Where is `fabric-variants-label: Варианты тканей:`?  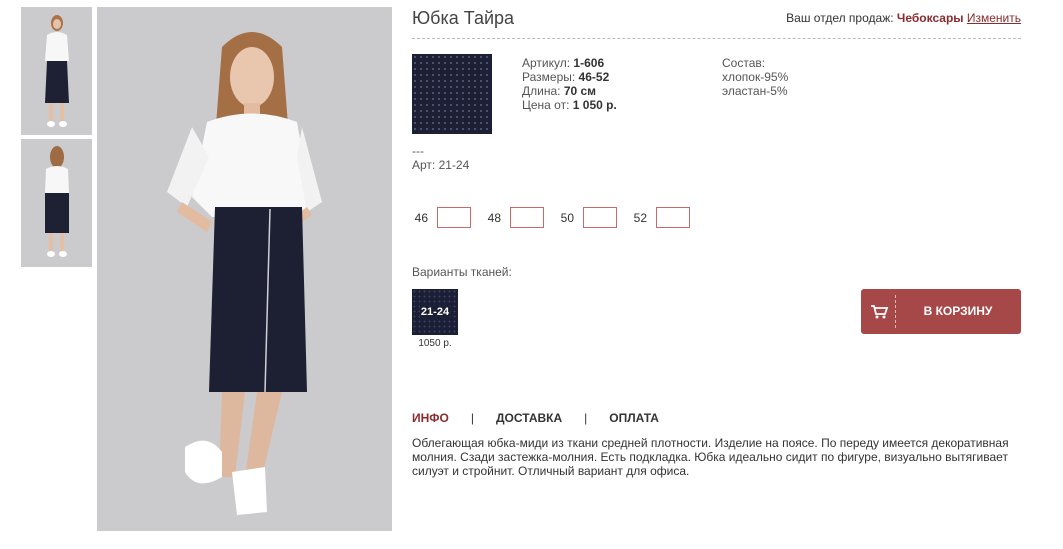
fabric-variants-label: Варианты тканей: is located at coordinates (462, 272).